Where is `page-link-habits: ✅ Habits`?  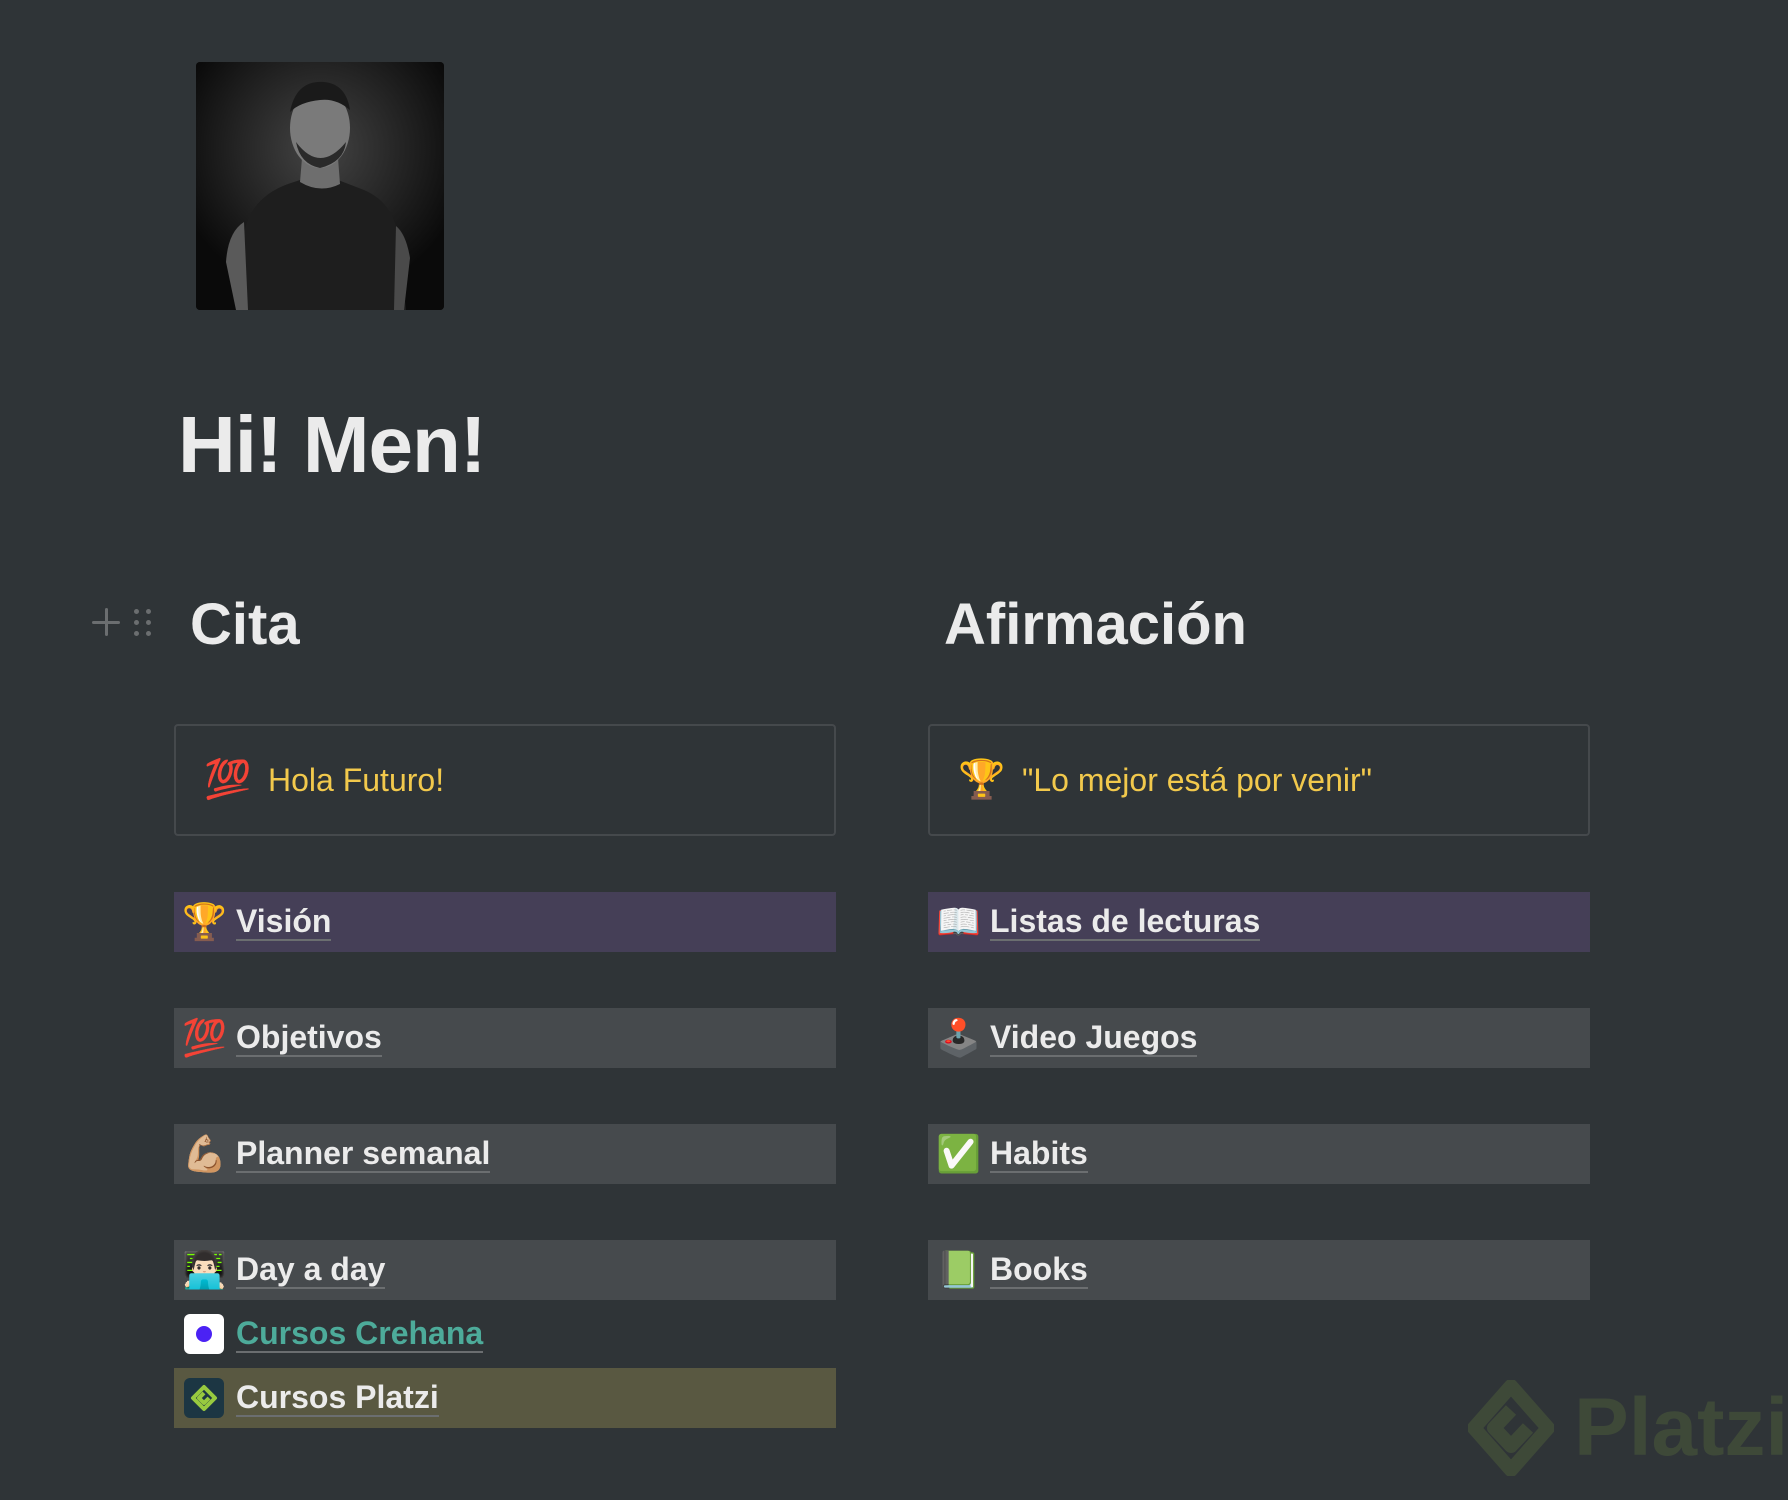 page-link-habits: ✅ Habits is located at coordinates (1259, 1154).